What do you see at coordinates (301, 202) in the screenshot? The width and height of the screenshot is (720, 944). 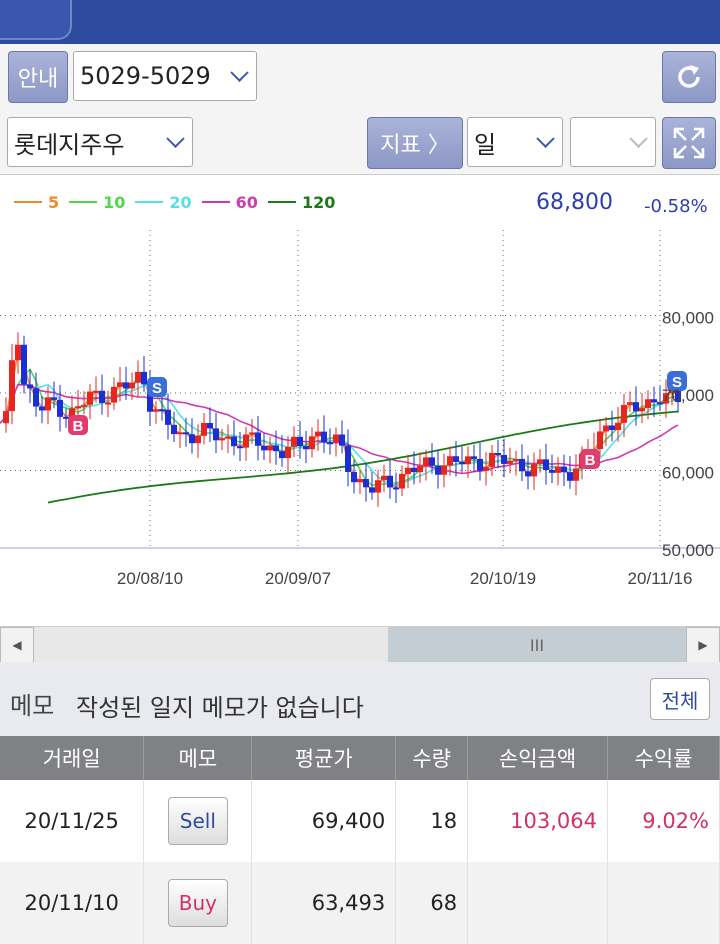 I see `legend-item-120: 120` at bounding box center [301, 202].